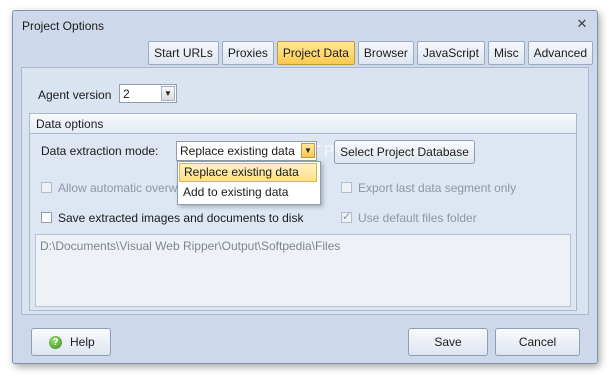 The height and width of the screenshot is (386, 616). Describe the element at coordinates (148, 93) in the screenshot. I see `agent-version-select: 2 ▼` at that location.